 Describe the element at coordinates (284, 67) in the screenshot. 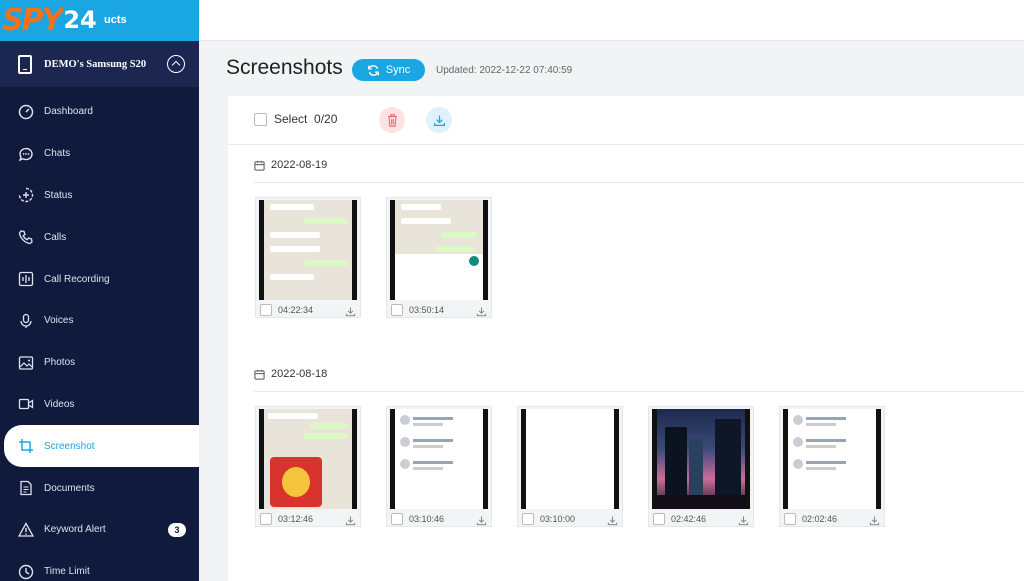

I see `page-title: Screenshots` at that location.